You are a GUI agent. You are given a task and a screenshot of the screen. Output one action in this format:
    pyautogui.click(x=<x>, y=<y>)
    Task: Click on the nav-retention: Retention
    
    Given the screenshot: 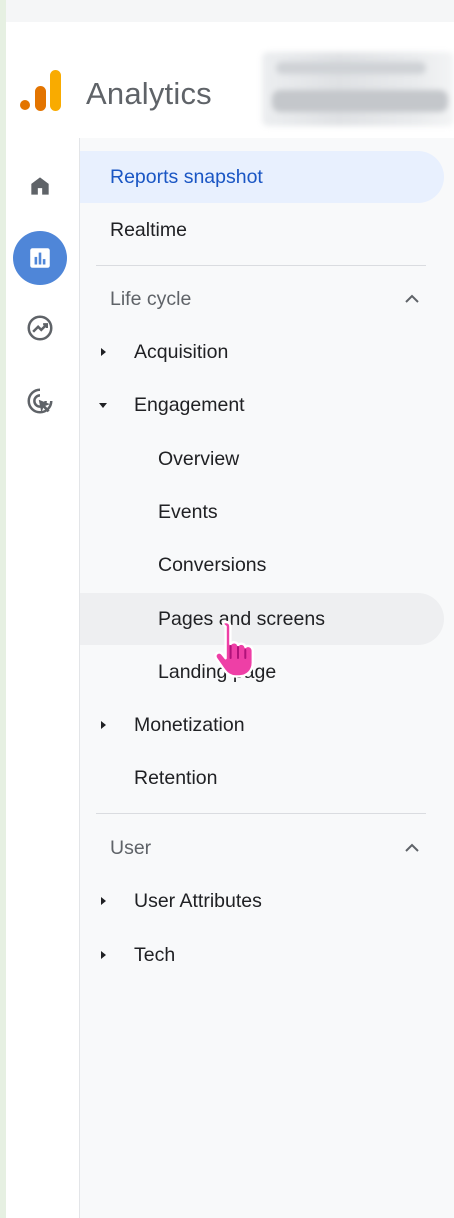 What is the action you would take?
    pyautogui.click(x=262, y=778)
    